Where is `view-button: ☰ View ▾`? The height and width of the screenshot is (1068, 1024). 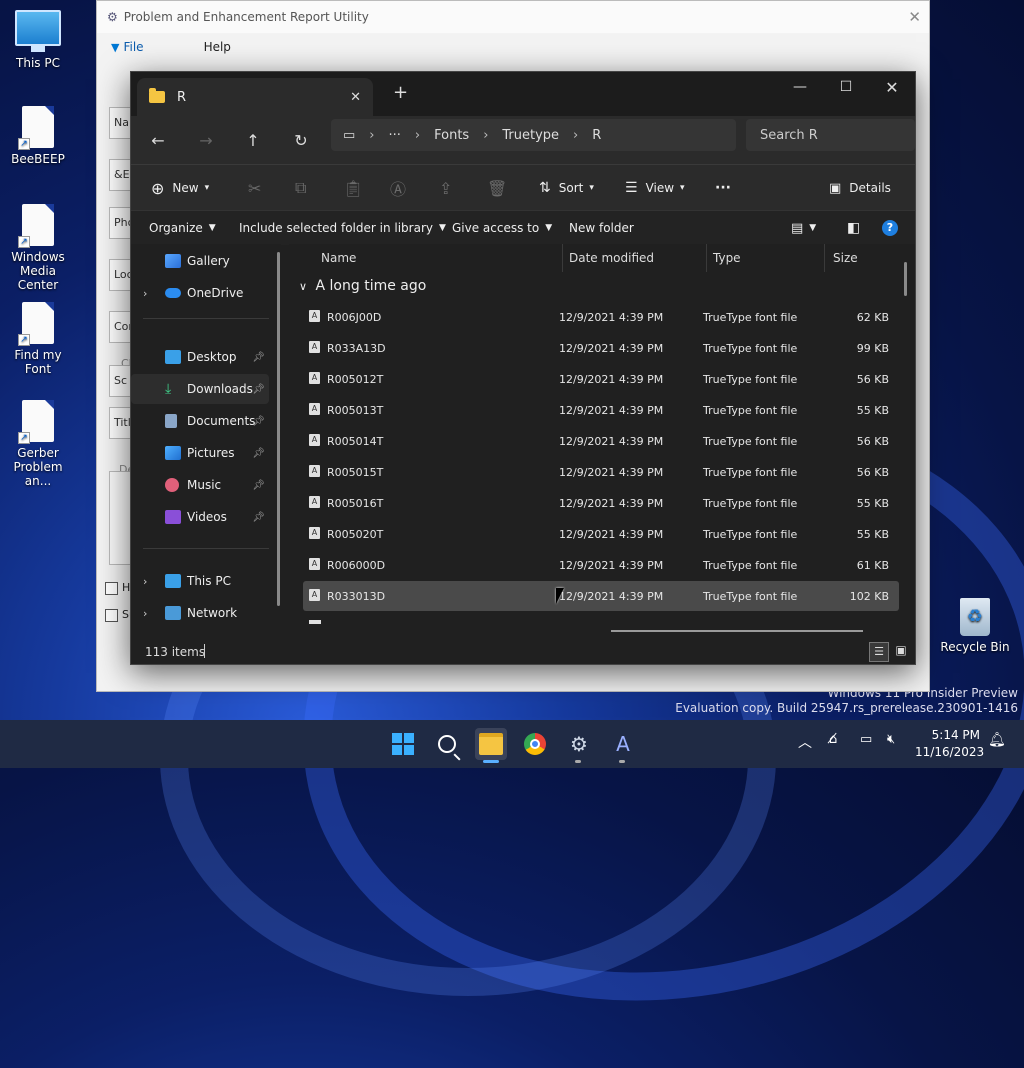
view-button: ☰ View ▾ is located at coordinates (655, 188).